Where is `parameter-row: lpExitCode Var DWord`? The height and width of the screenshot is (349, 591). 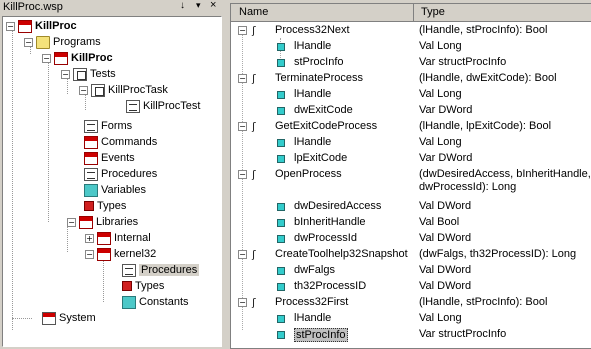 parameter-row: lpExitCode Var DWord is located at coordinates (411, 159).